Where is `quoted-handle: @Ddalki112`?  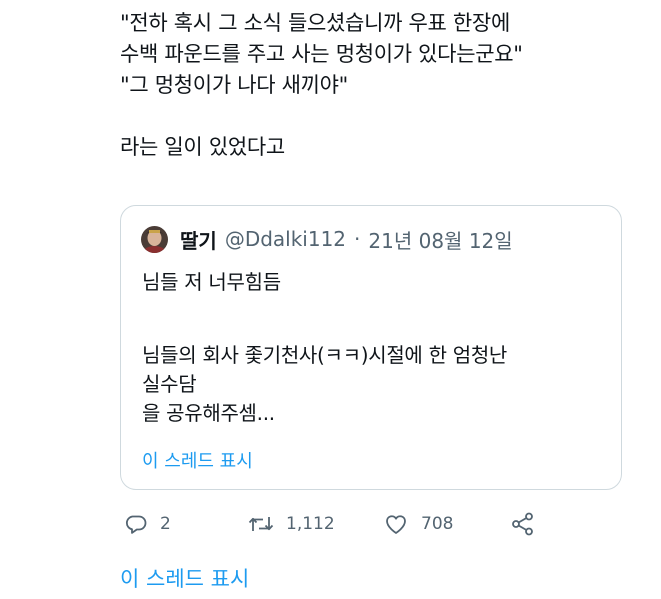
quoted-handle: @Ddalki112 is located at coordinates (285, 239).